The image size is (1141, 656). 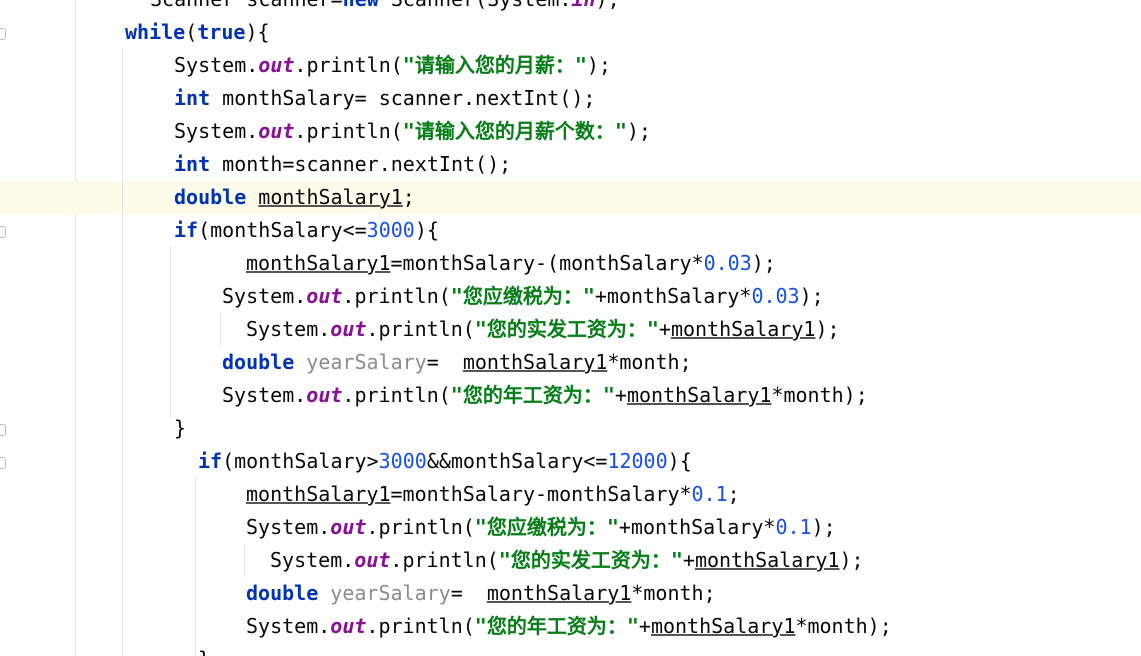 I want to click on code-token: monthSalary= scanner.nextInt();, so click(x=403, y=98).